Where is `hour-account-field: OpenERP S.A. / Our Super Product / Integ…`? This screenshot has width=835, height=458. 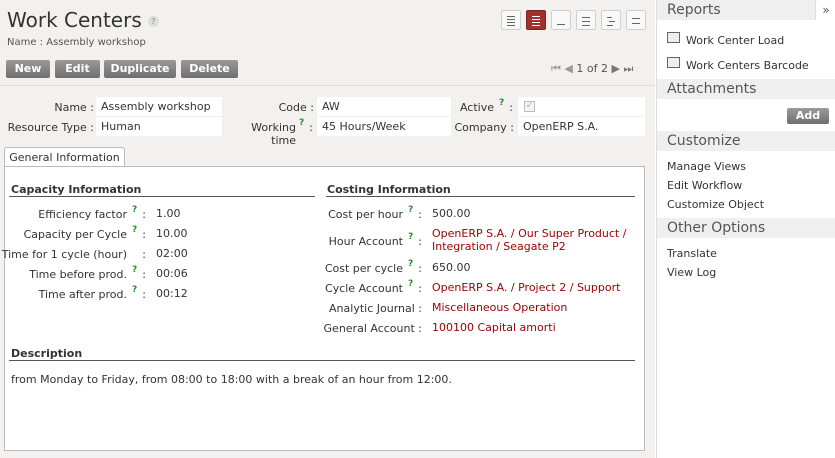
hour-account-field: OpenERP S.A. / Our Super Product / Integ… is located at coordinates (532, 240).